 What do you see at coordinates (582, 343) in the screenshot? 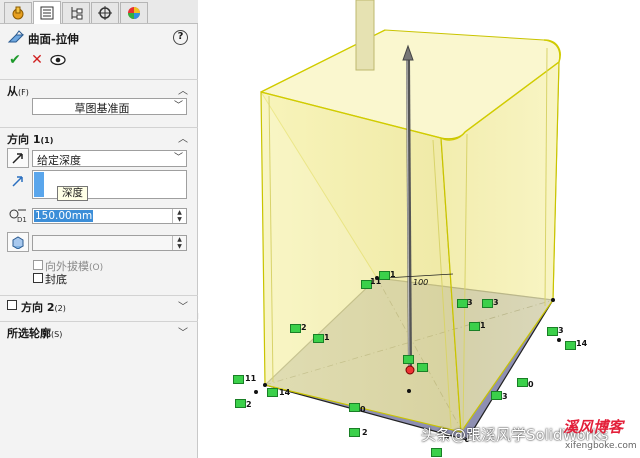
I see `relation-number: 14` at bounding box center [582, 343].